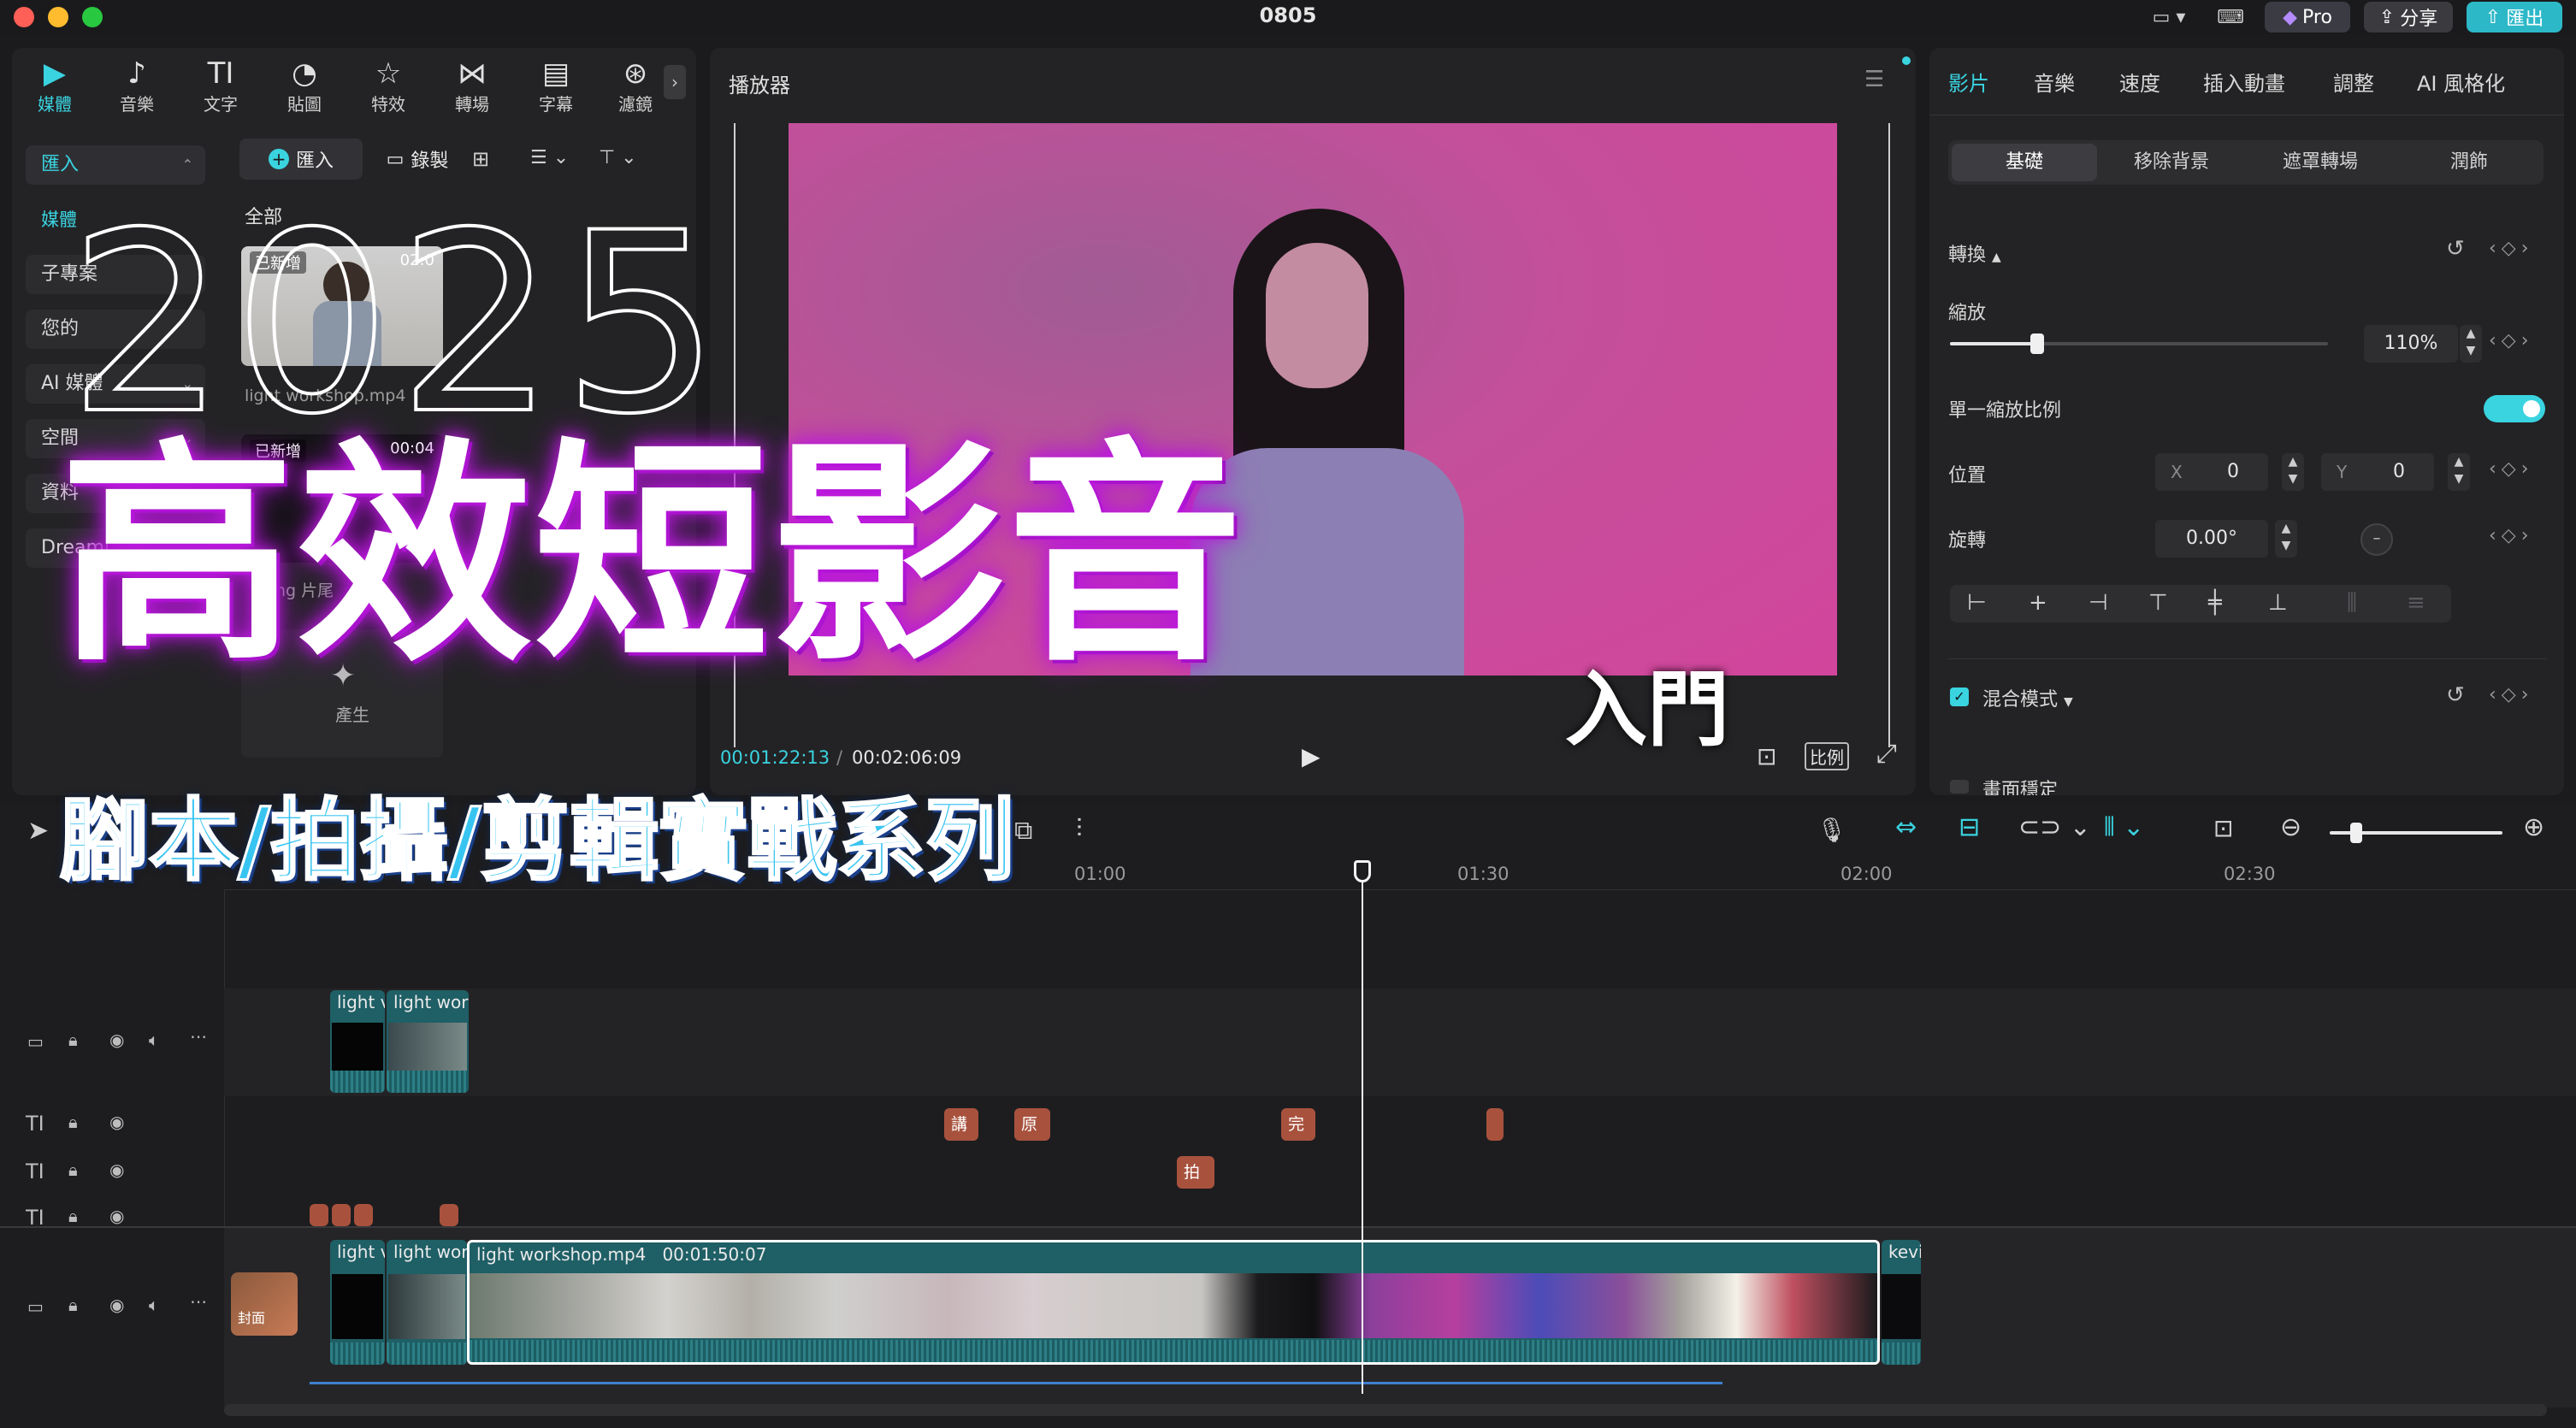 This screenshot has width=2576, height=1428. What do you see at coordinates (961, 1124) in the screenshot?
I see `text-clip: 講` at bounding box center [961, 1124].